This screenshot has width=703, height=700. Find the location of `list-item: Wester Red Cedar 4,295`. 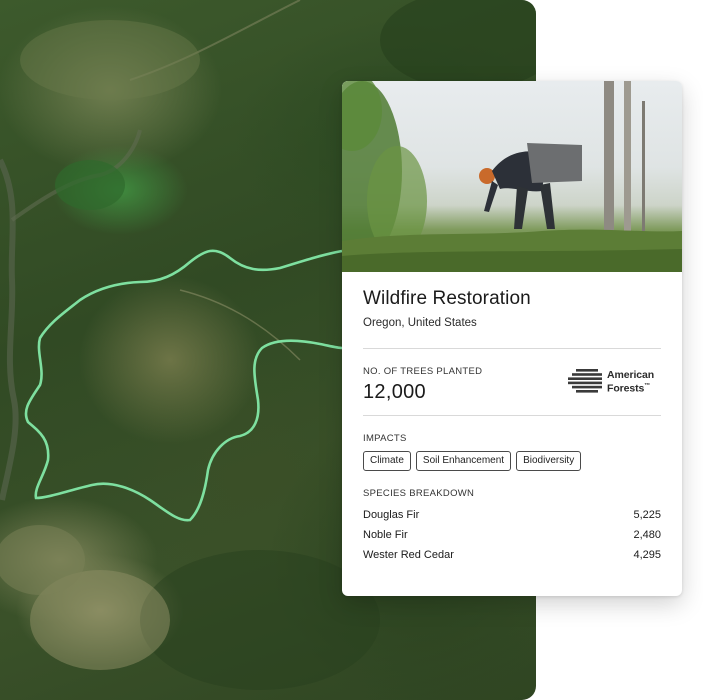

list-item: Wester Red Cedar 4,295 is located at coordinates (512, 557).